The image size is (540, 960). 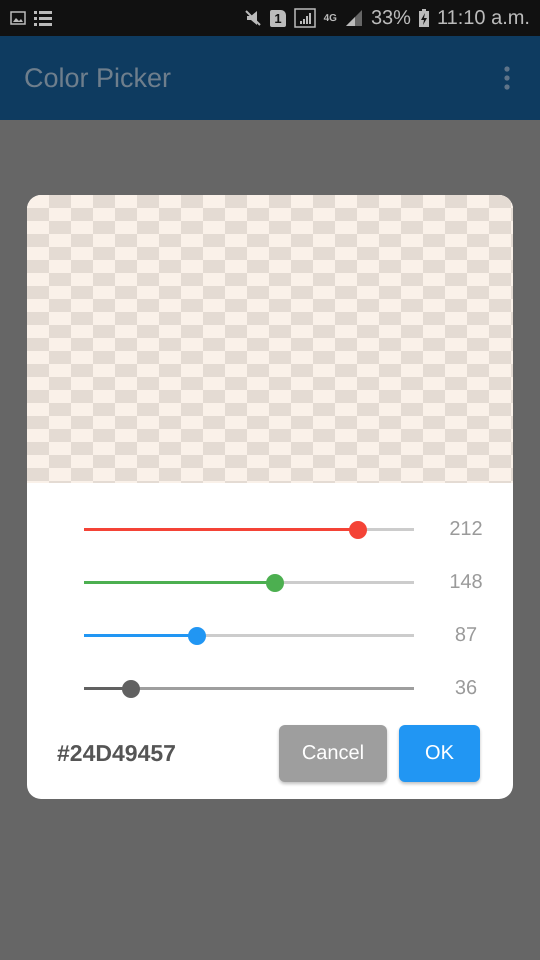 What do you see at coordinates (466, 688) in the screenshot?
I see `slider-value: 36` at bounding box center [466, 688].